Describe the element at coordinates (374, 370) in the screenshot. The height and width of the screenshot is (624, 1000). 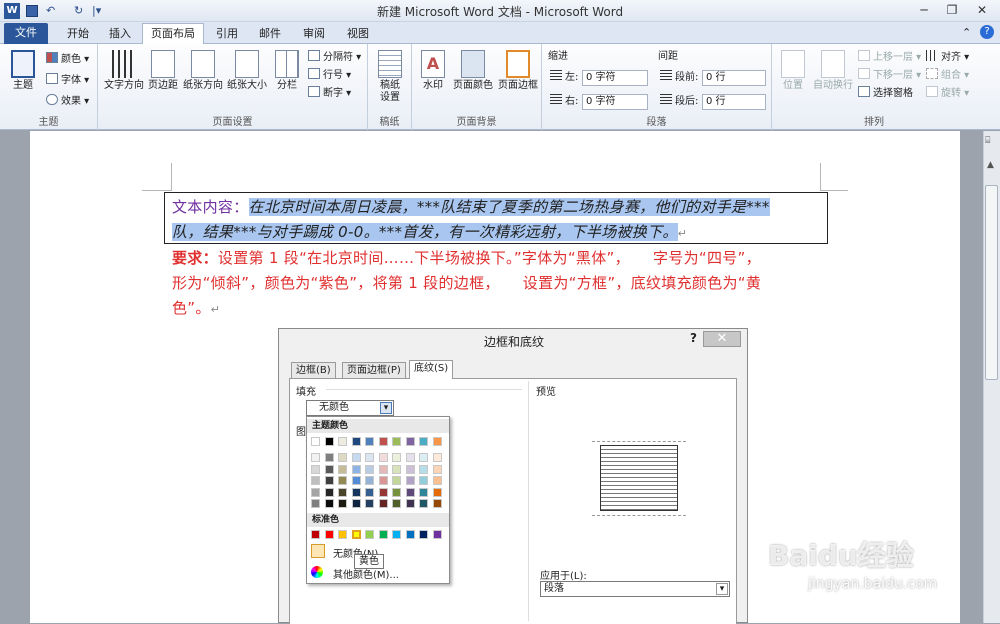
I see `tab-page-border: 页面边框(P)` at that location.